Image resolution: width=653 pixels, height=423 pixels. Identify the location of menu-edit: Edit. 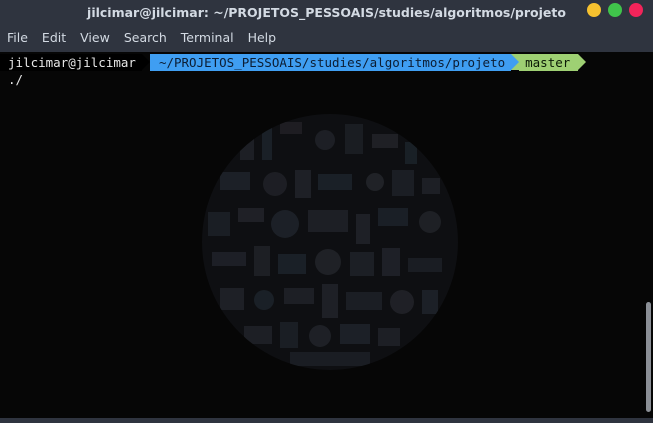
(54, 38).